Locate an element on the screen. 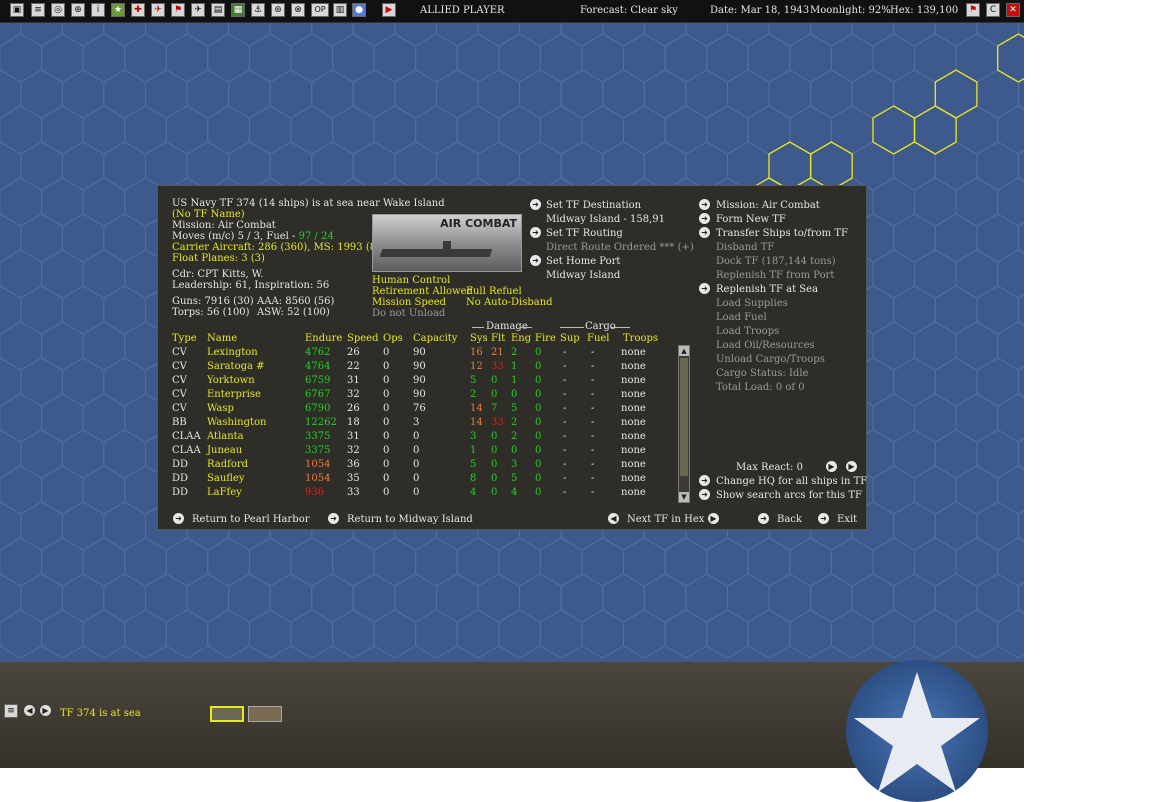 The height and width of the screenshot is (802, 1152). ship-icon: ✈ is located at coordinates (158, 10).